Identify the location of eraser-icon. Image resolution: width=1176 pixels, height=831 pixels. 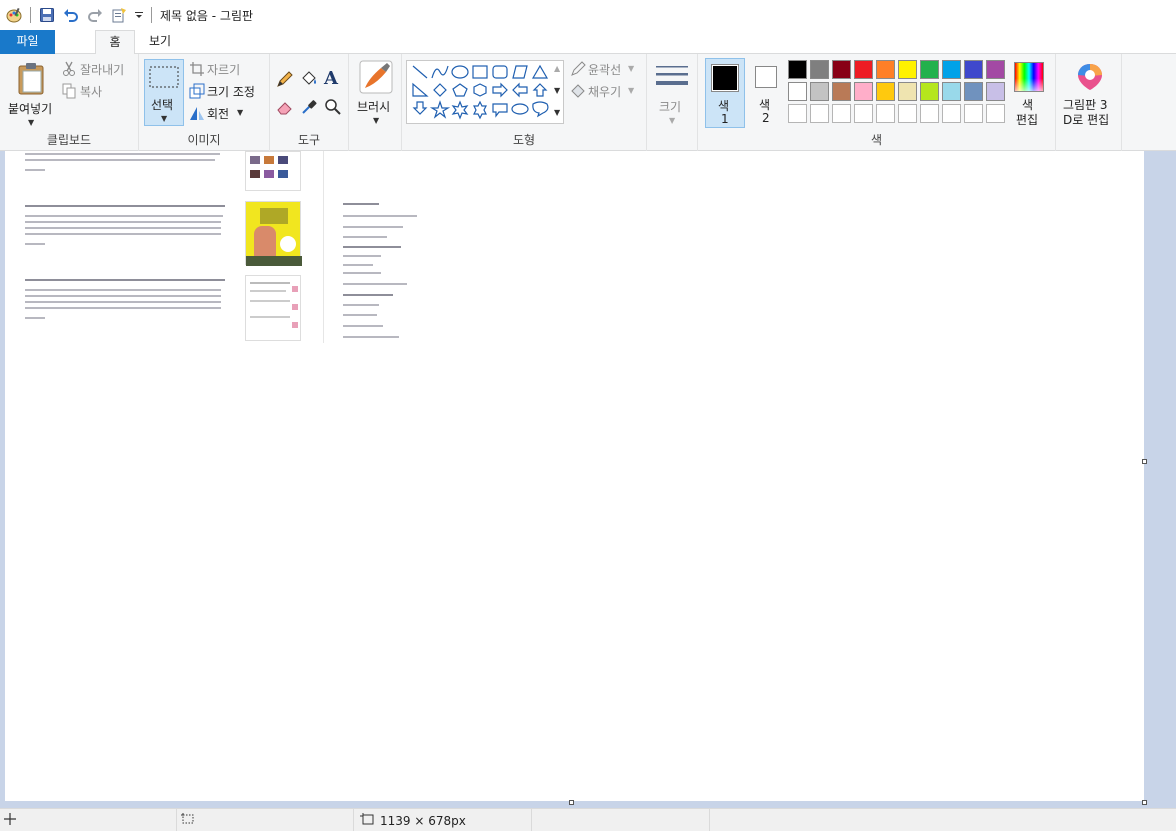
(285, 108).